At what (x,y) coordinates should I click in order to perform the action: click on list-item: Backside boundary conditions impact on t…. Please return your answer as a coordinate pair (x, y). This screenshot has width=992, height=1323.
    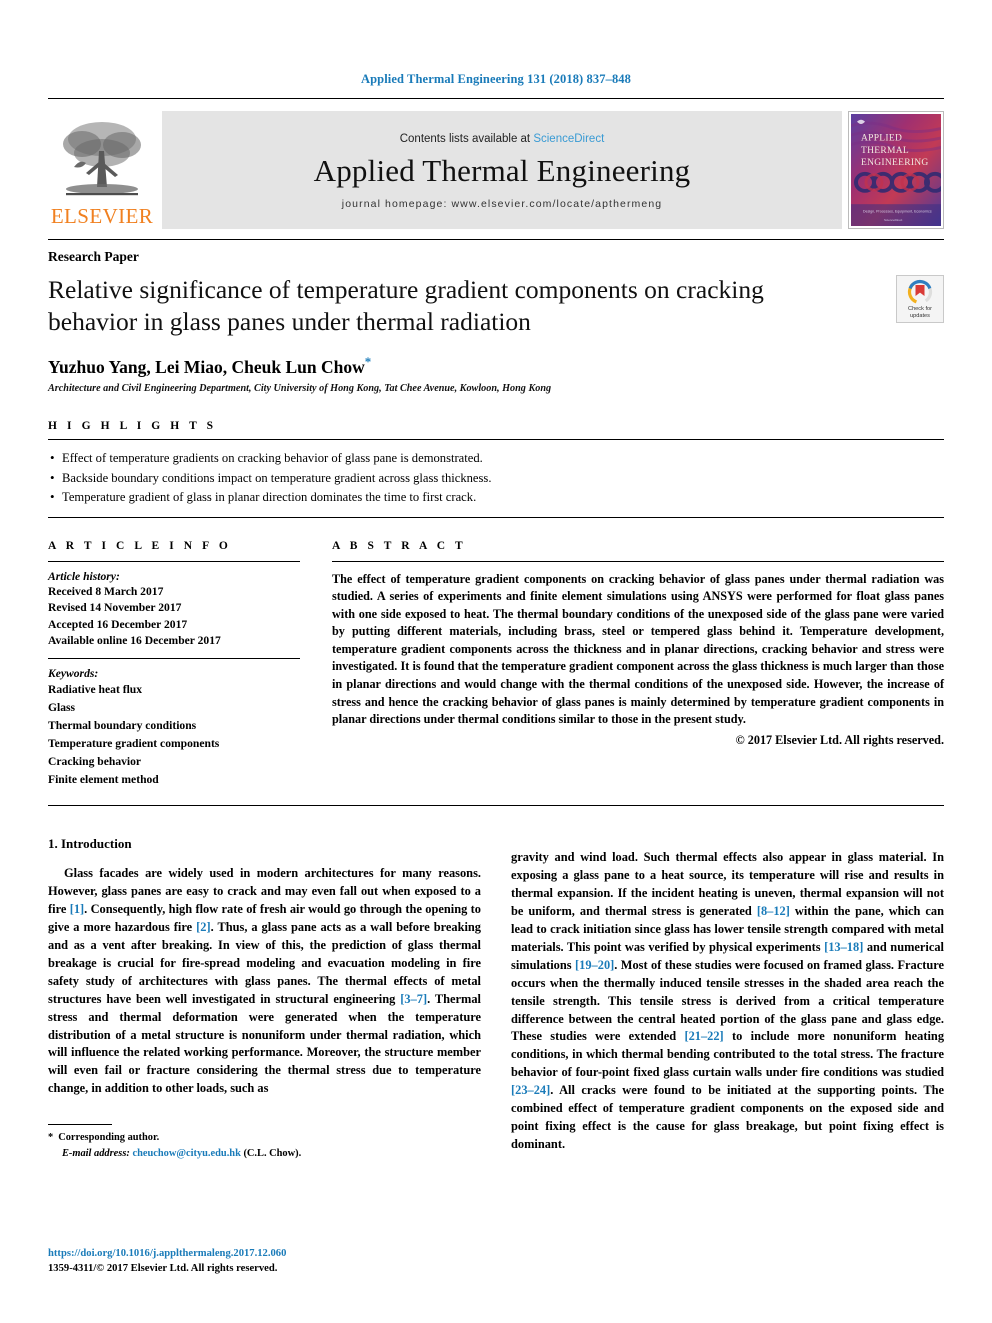
    Looking at the image, I should click on (497, 478).